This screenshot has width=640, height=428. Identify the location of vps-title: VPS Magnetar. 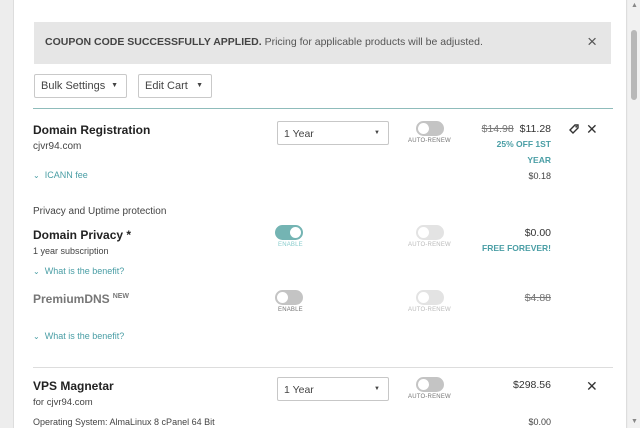
(73, 386).